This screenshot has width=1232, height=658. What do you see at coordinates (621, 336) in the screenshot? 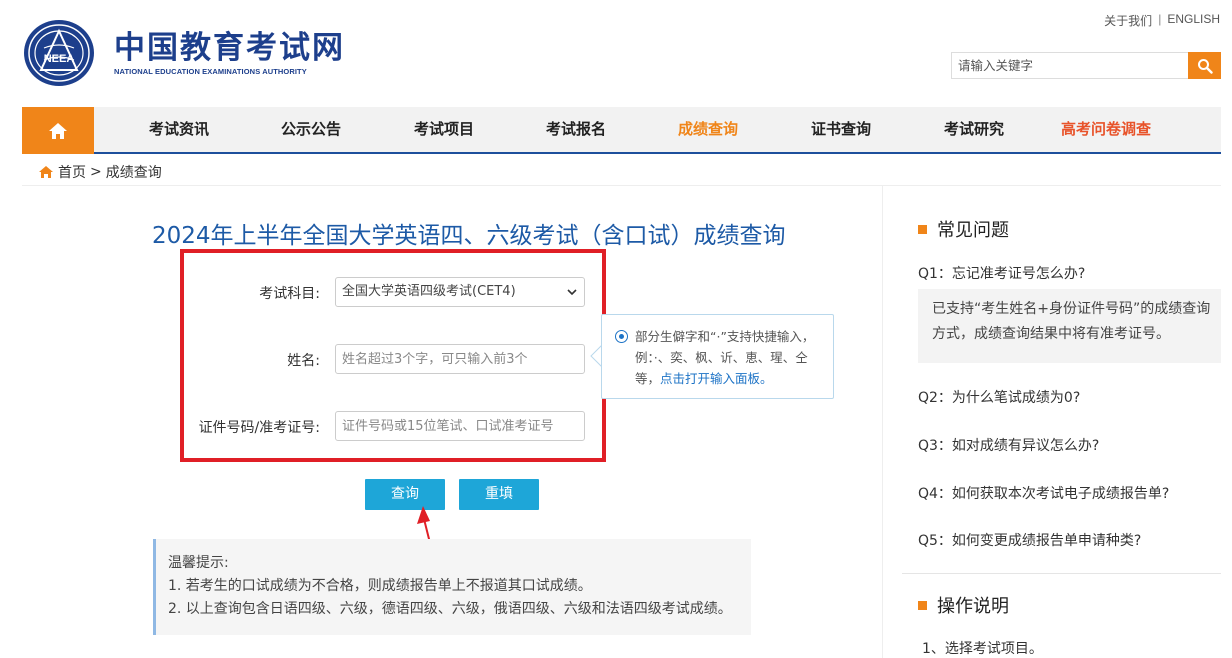
I see `hint-radio-icon` at bounding box center [621, 336].